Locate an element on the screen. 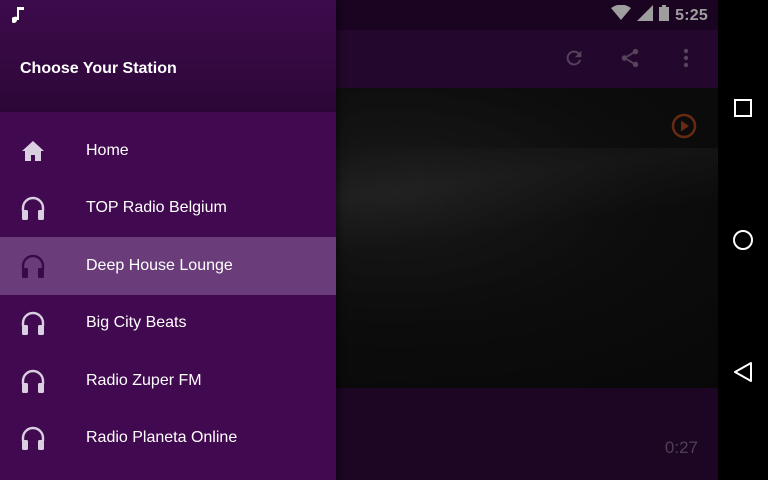 The image size is (768, 480). drawer-item-top-radio-belgium: TOP Radio Belgium is located at coordinates (168, 209).